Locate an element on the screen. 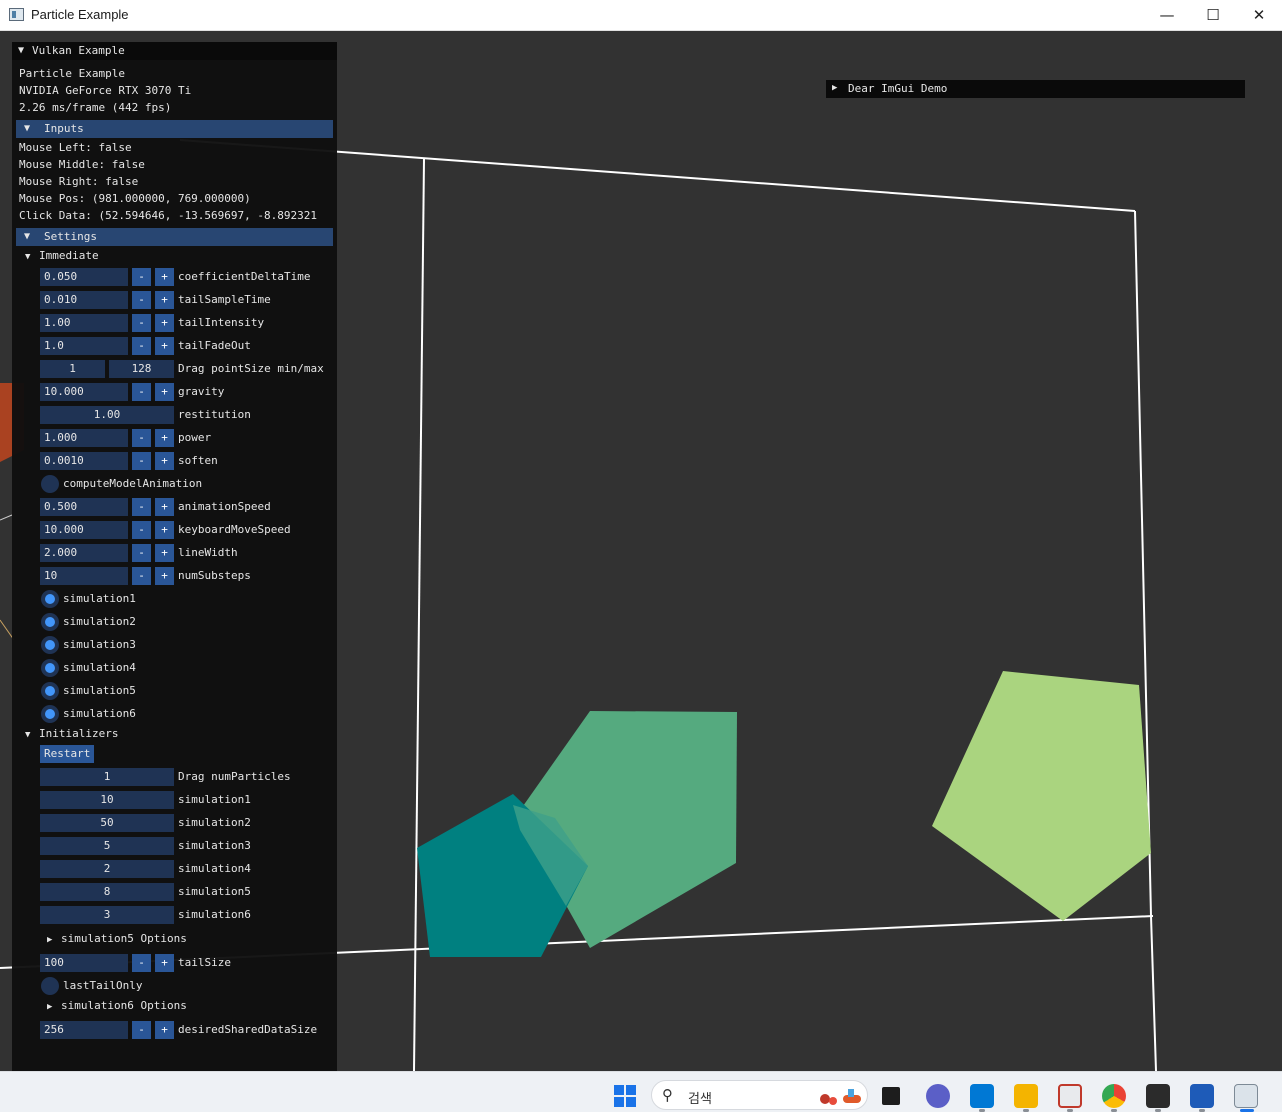 Image resolution: width=1282 pixels, height=1112 pixels. whiteboard-icon is located at coordinates (1202, 1096).